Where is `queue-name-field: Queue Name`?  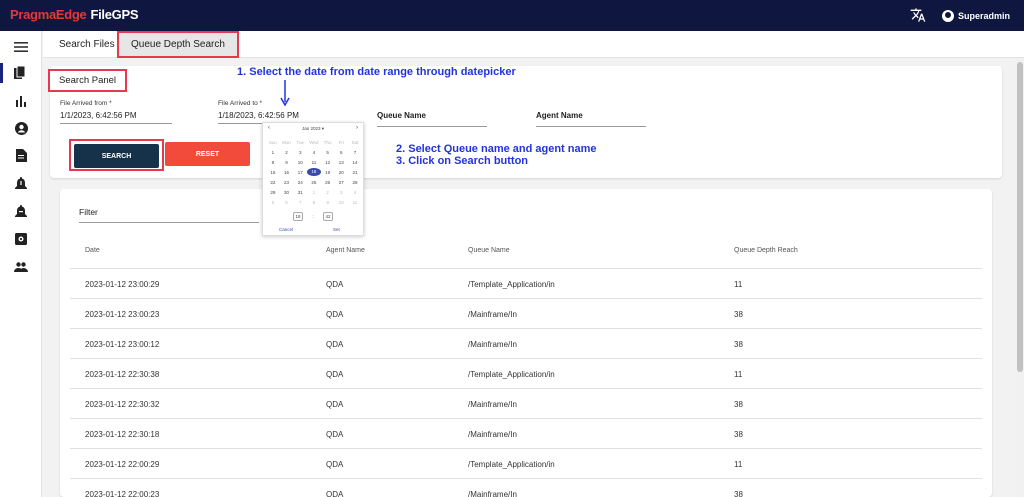 queue-name-field: Queue Name is located at coordinates (432, 119).